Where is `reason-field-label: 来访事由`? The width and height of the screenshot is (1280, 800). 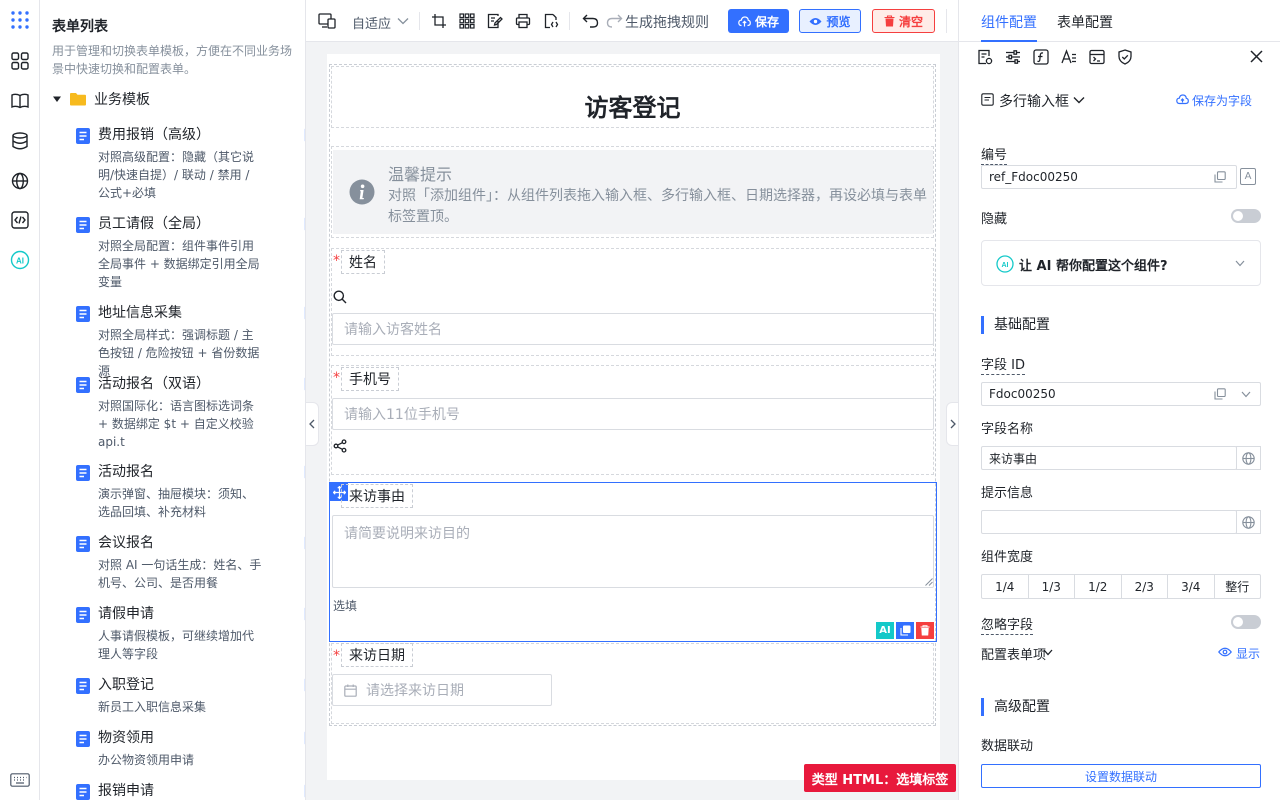 reason-field-label: 来访事由 is located at coordinates (377, 496).